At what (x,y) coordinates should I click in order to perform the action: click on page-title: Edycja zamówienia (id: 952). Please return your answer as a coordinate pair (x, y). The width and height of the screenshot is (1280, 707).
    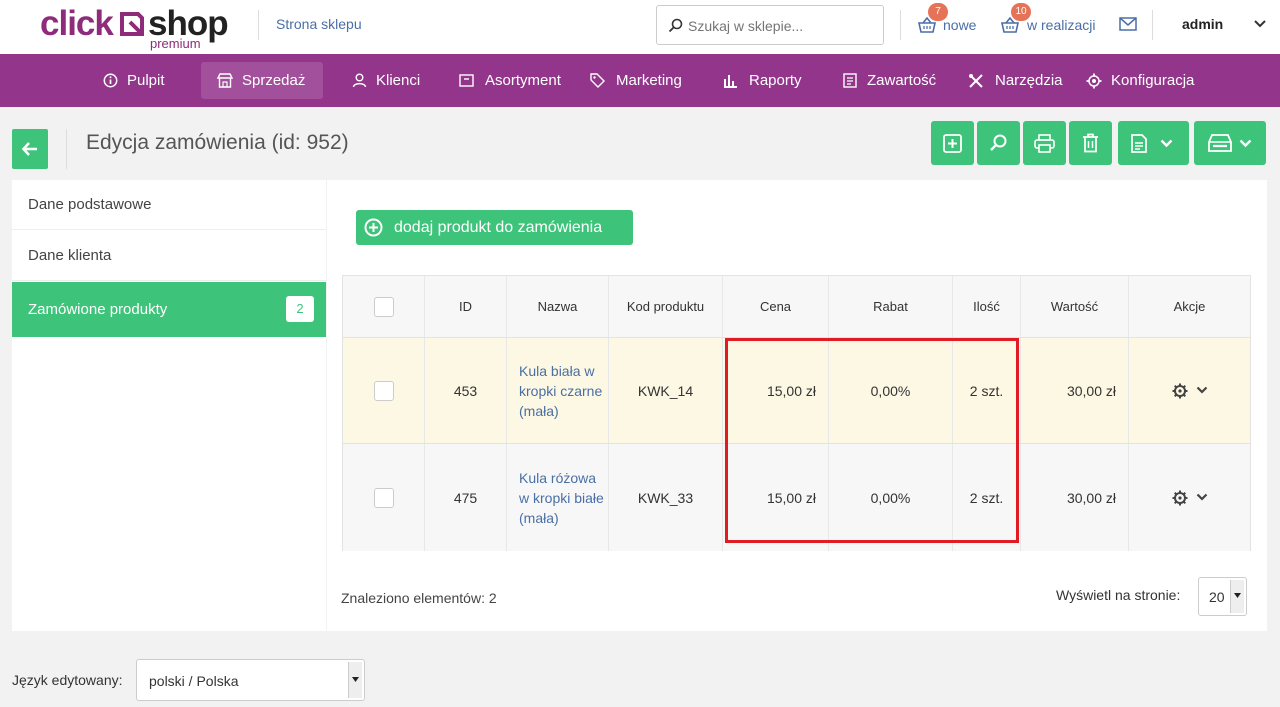
    Looking at the image, I should click on (217, 142).